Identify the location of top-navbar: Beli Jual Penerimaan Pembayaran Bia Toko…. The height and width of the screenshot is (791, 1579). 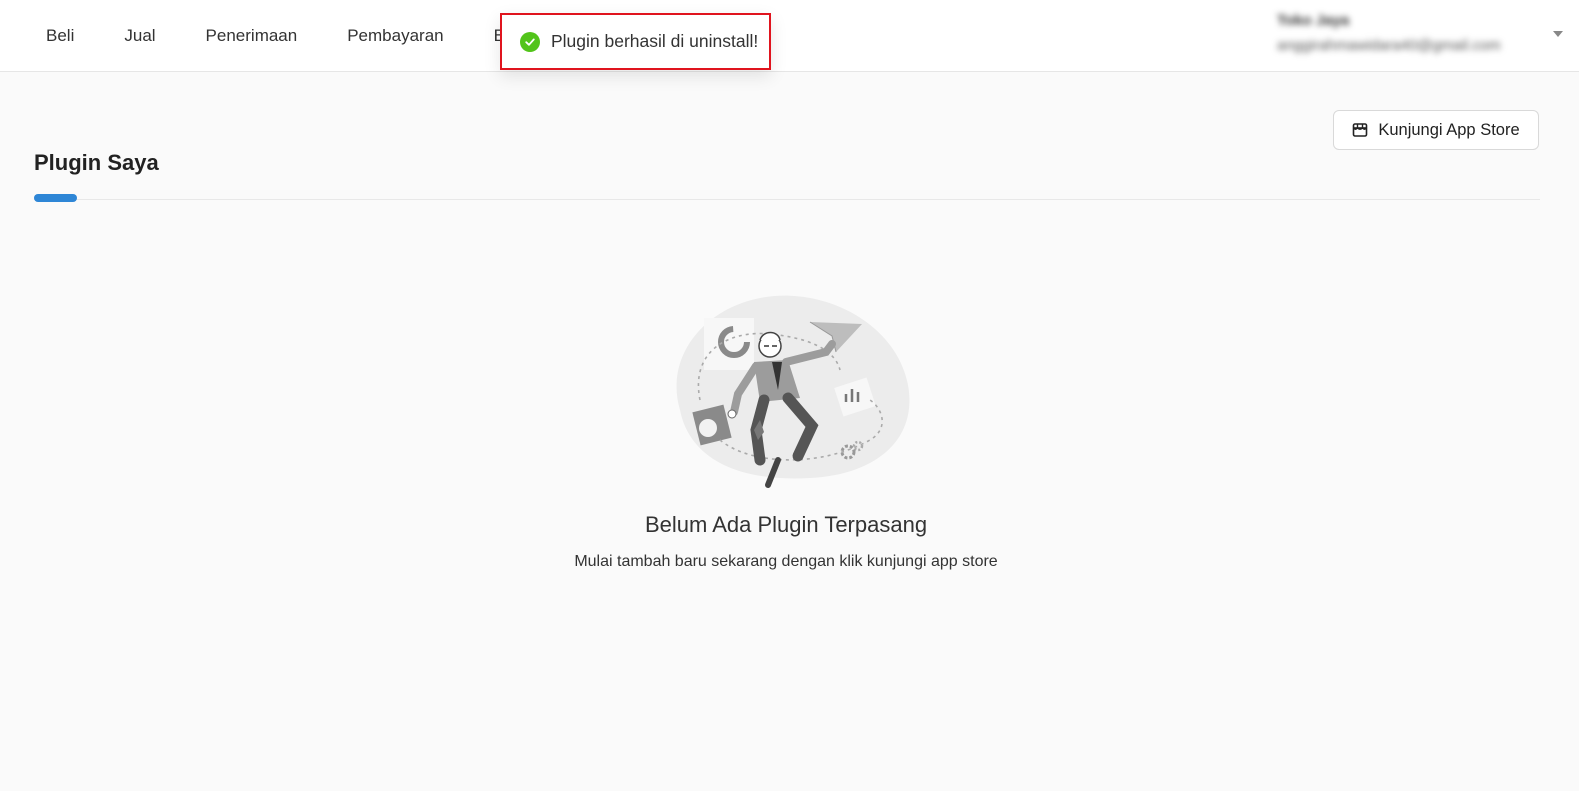
(789, 36).